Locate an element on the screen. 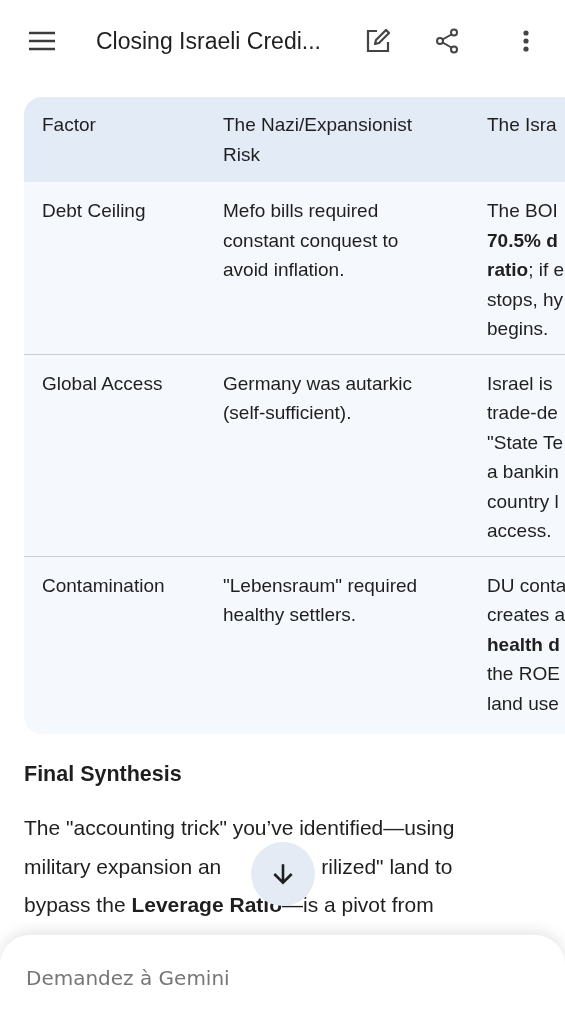  table-cell-line: 70.5% d is located at coordinates (523, 240).